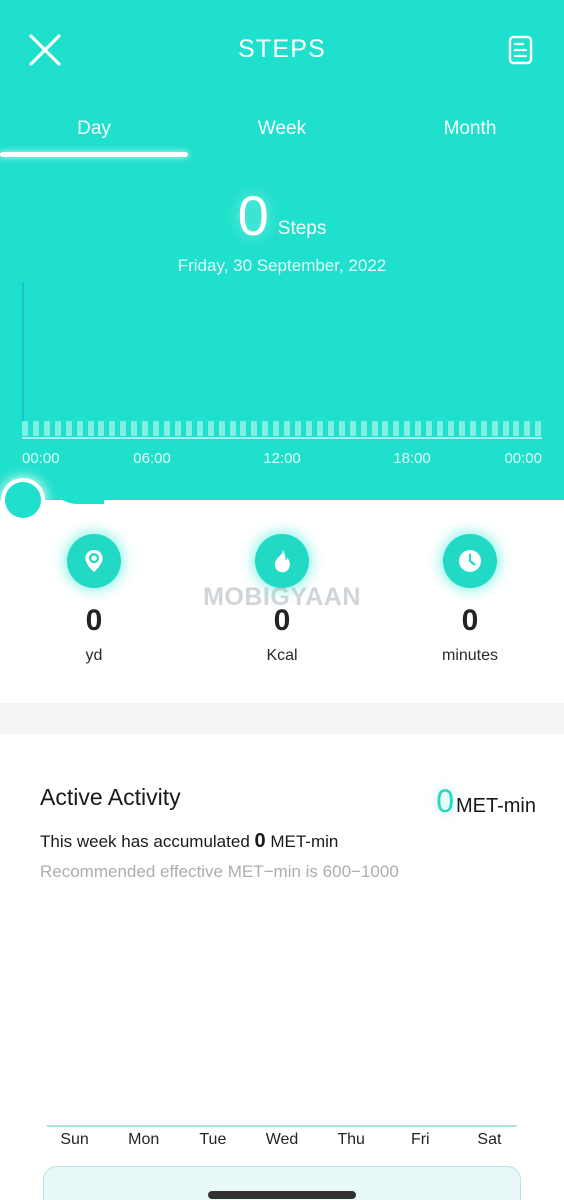 The height and width of the screenshot is (1200, 564). What do you see at coordinates (94, 655) in the screenshot?
I see `metric-label: yd` at bounding box center [94, 655].